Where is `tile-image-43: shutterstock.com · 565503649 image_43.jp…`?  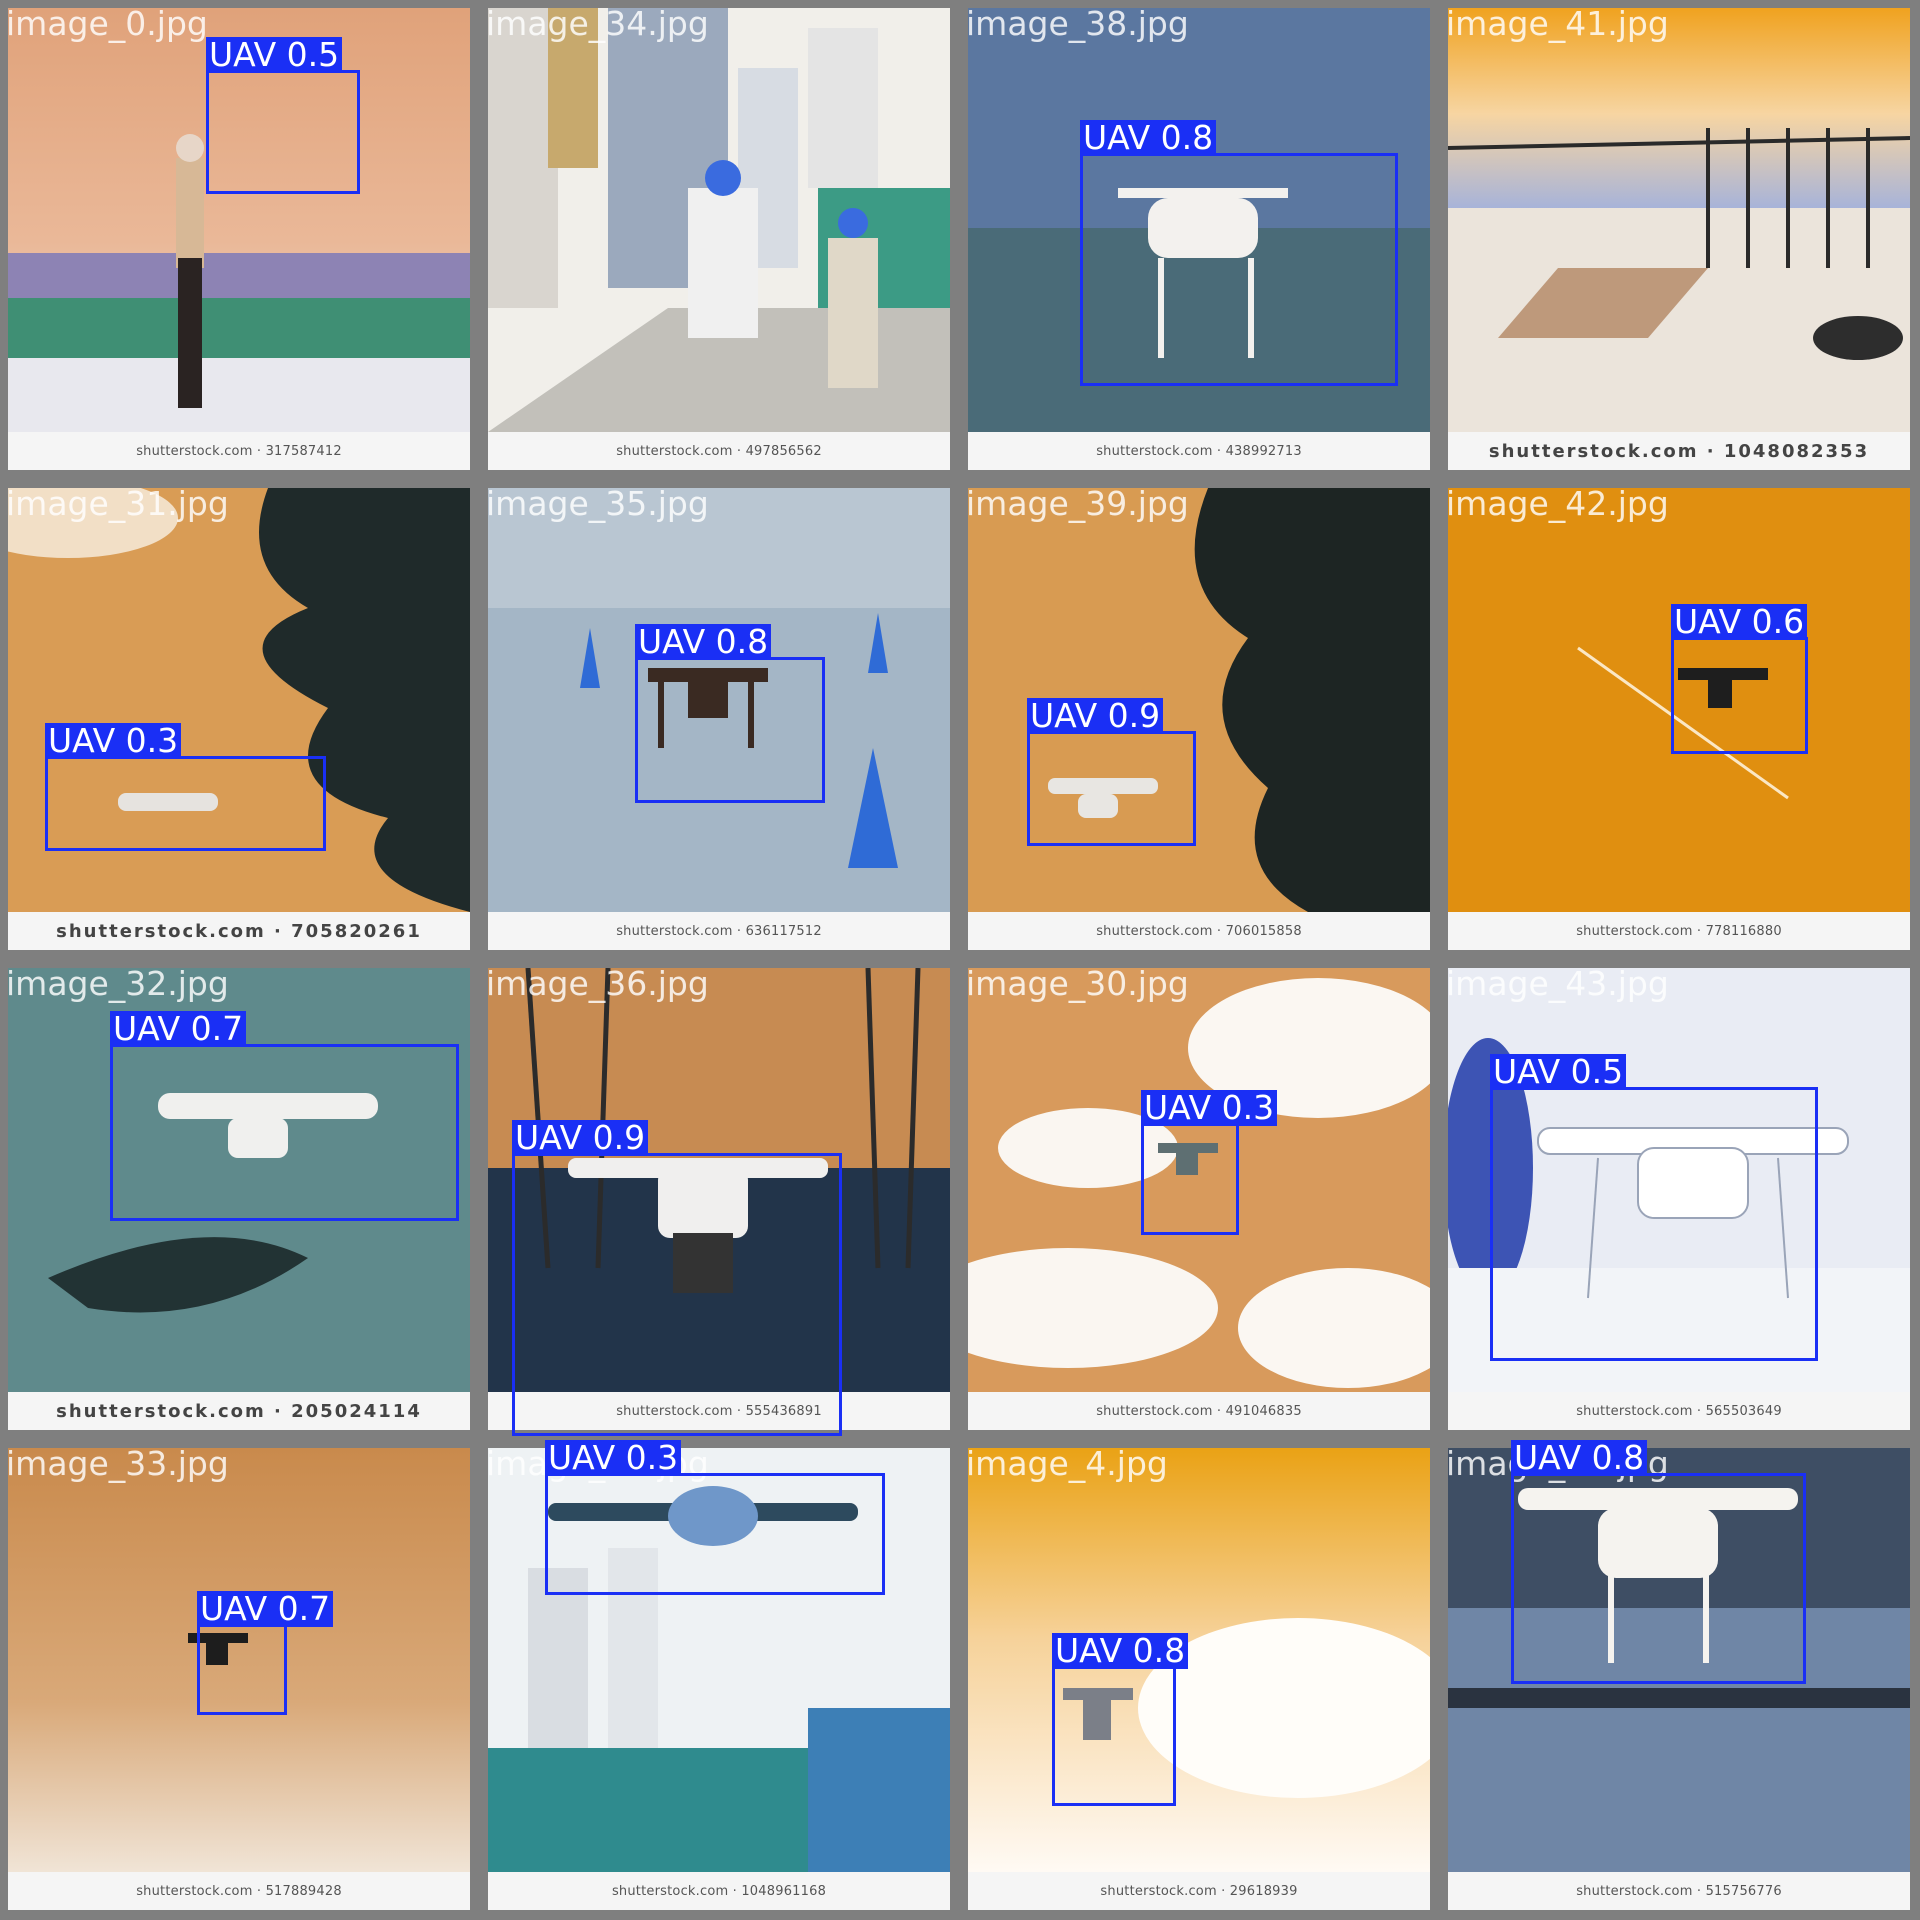
tile-image-43: shutterstock.com · 565503649 image_43.jp… is located at coordinates (1680, 1200).